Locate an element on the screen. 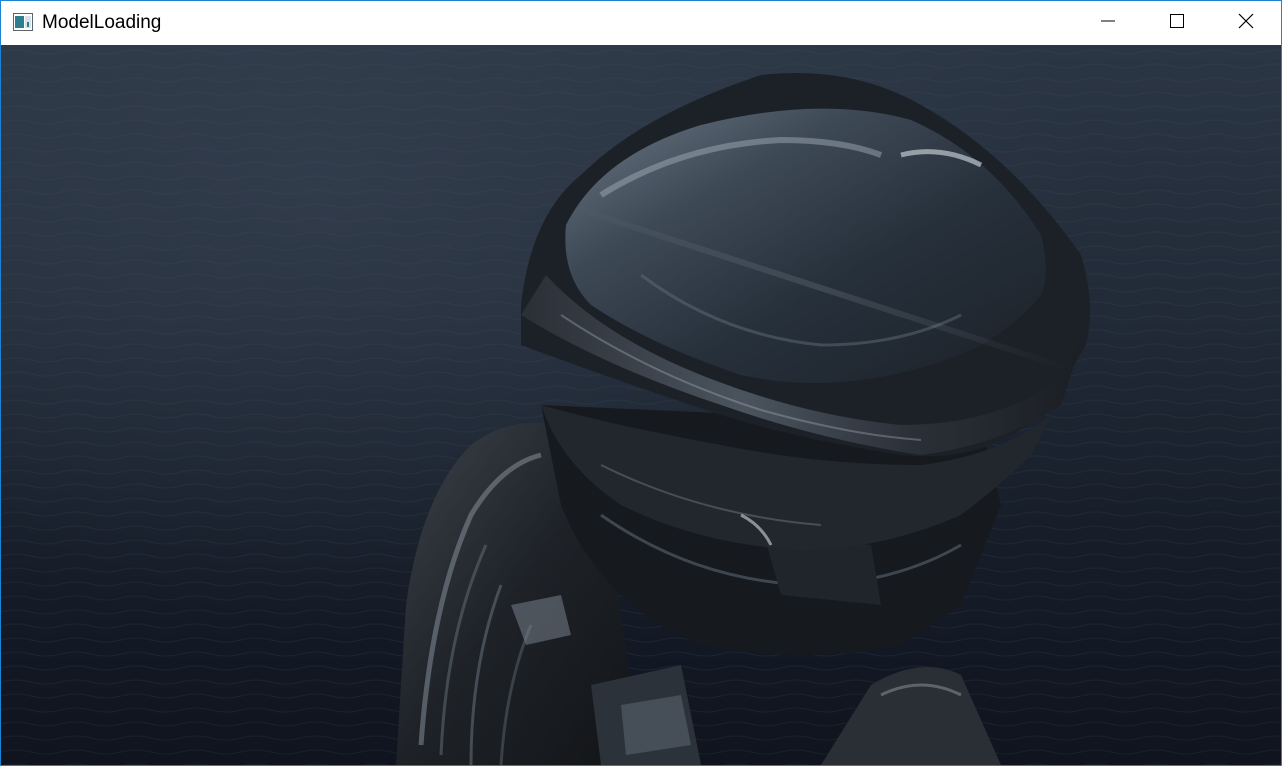  close-icon is located at coordinates (1246, 23).